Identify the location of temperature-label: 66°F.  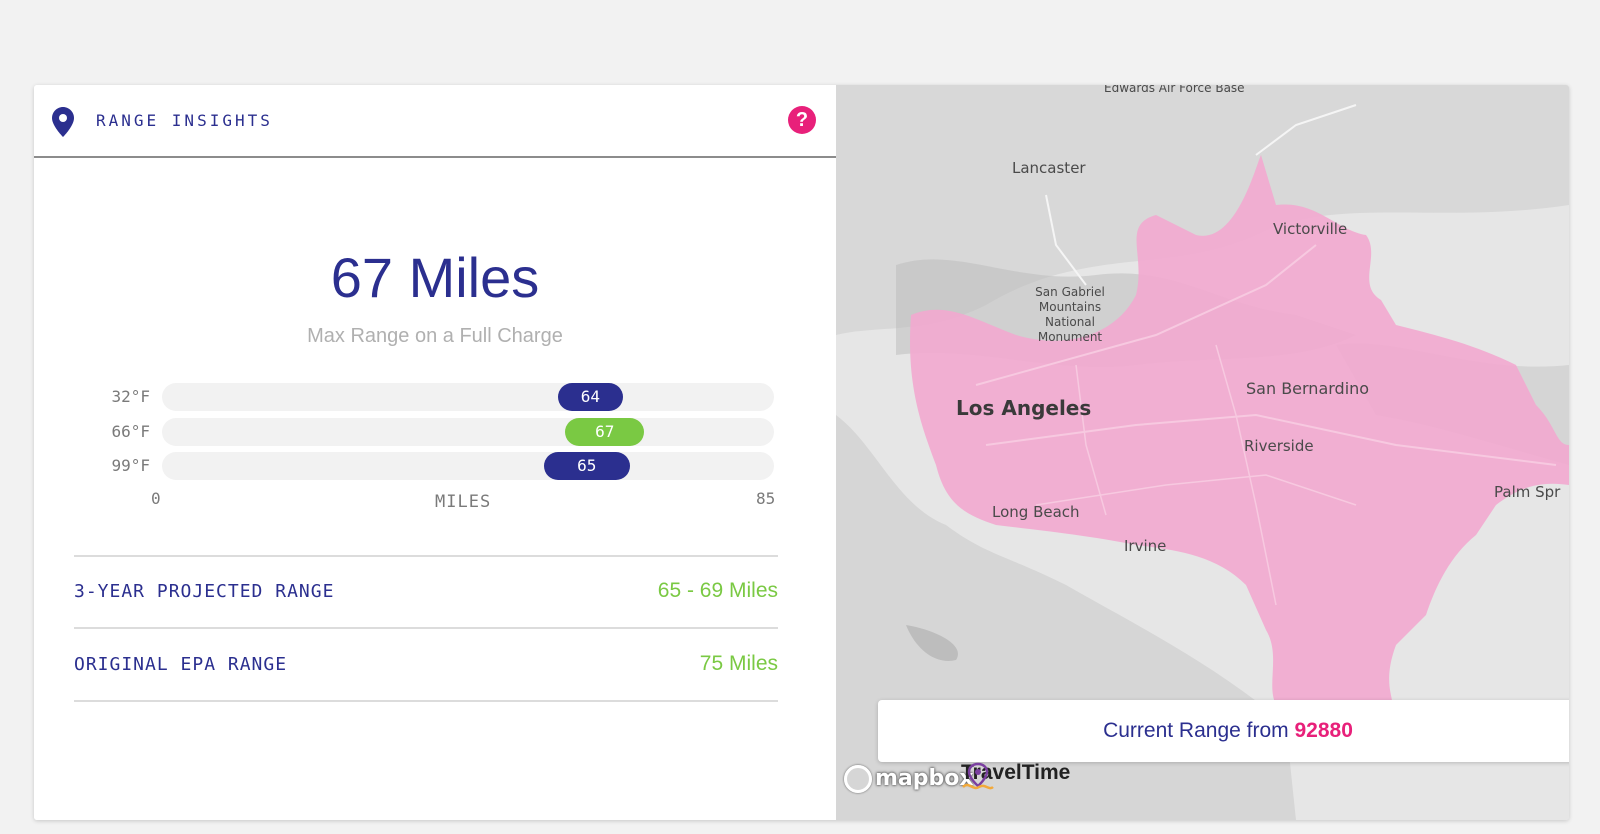
(130, 431).